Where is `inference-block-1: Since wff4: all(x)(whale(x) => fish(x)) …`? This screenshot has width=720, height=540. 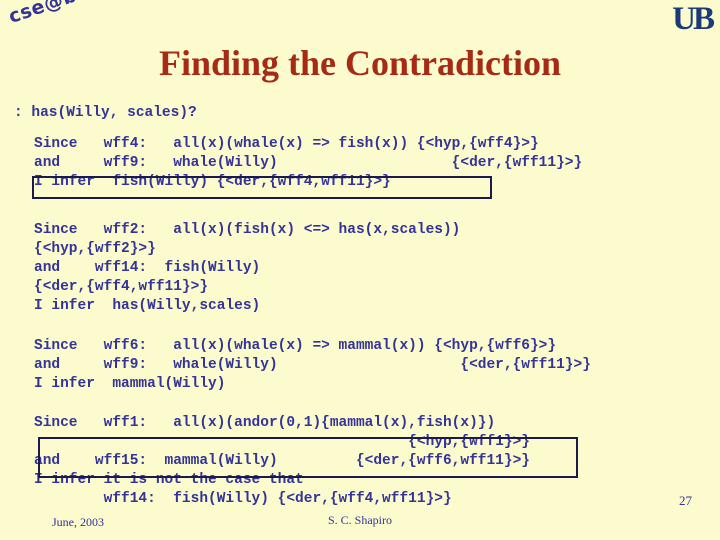 inference-block-1: Since wff4: all(x)(whale(x) => fish(x)) … is located at coordinates (308, 163).